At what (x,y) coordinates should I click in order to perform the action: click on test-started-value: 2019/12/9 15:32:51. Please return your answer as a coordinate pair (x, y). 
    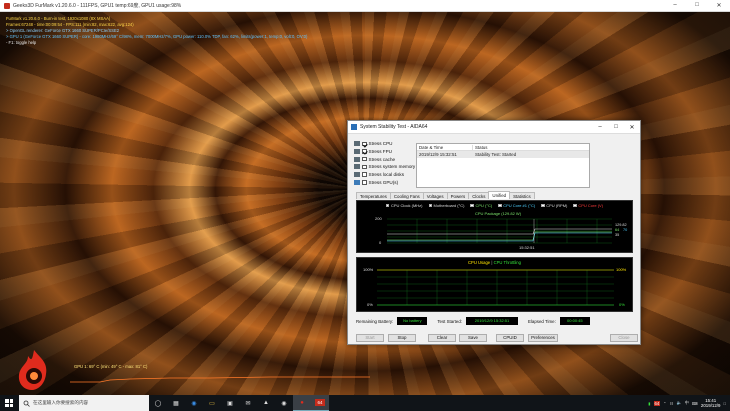
    Looking at the image, I should click on (492, 321).